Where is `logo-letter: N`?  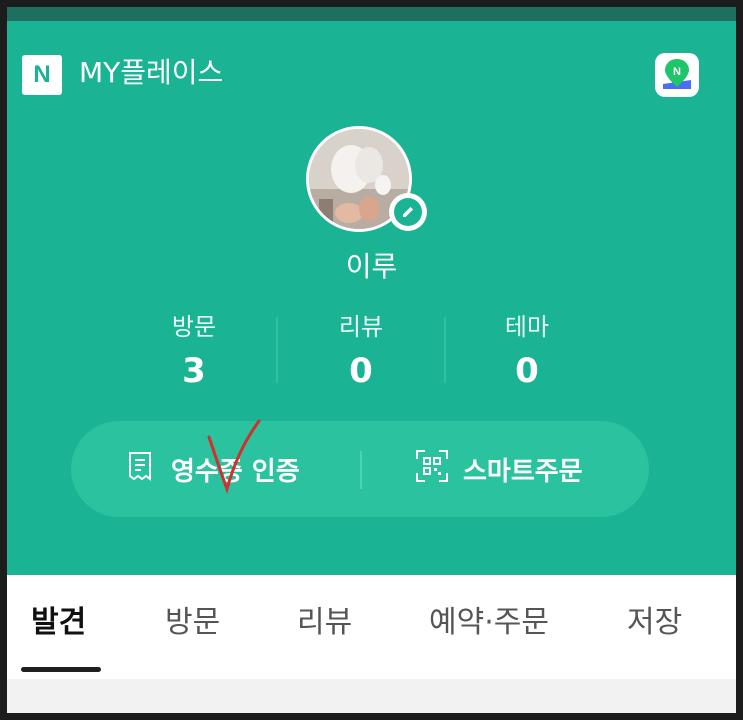 logo-letter: N is located at coordinates (42, 74).